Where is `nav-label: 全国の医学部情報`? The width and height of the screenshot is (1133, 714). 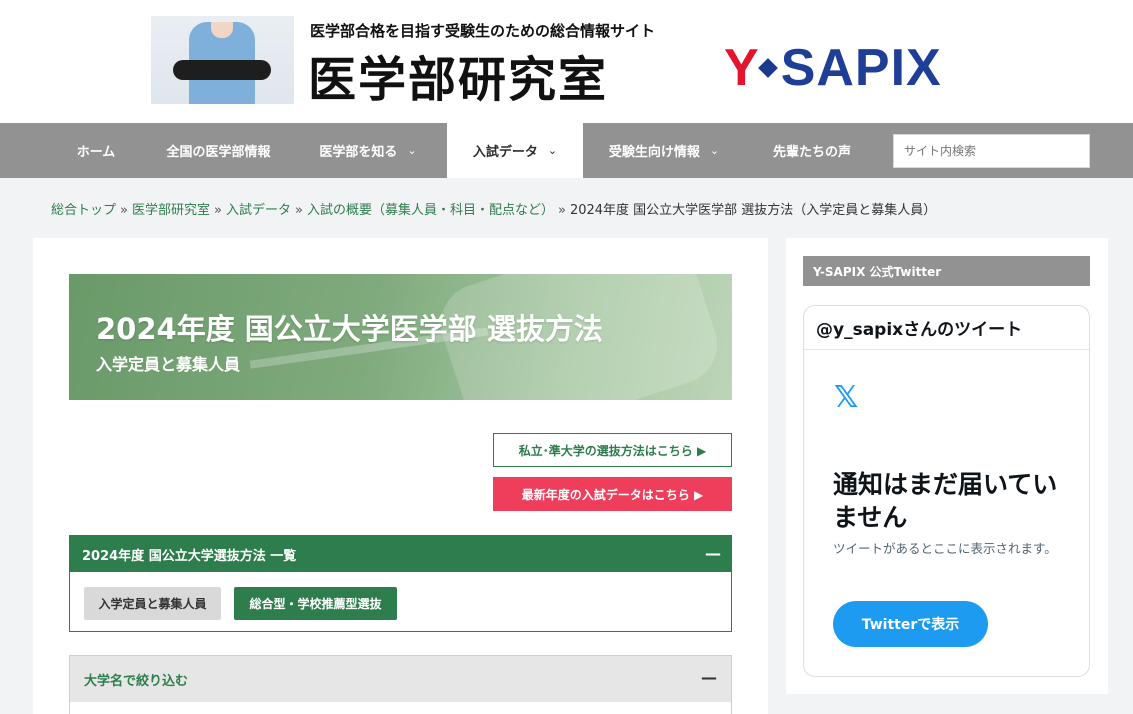
nav-label: 全国の医学部情報 is located at coordinates (218, 152).